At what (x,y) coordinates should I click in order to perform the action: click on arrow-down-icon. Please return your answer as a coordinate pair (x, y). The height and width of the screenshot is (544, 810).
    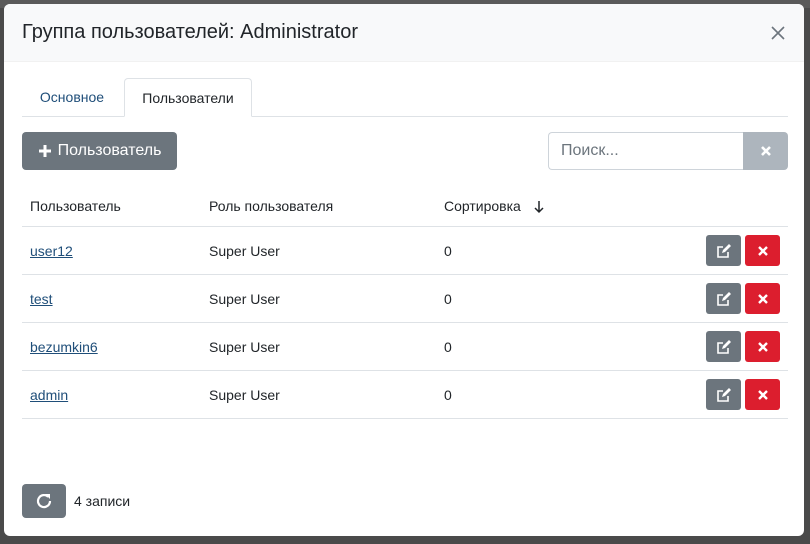
    Looking at the image, I should click on (539, 207).